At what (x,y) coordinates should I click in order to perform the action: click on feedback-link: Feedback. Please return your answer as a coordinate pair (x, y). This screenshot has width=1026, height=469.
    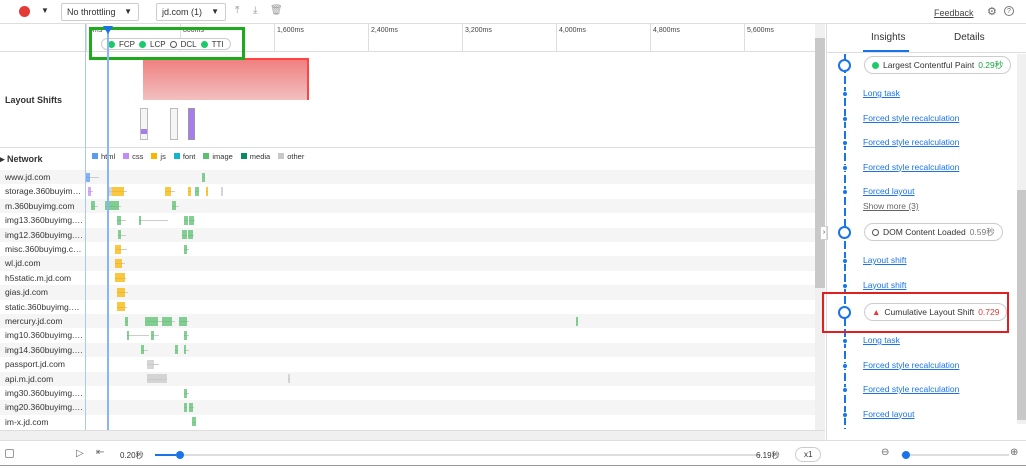
    Looking at the image, I should click on (954, 13).